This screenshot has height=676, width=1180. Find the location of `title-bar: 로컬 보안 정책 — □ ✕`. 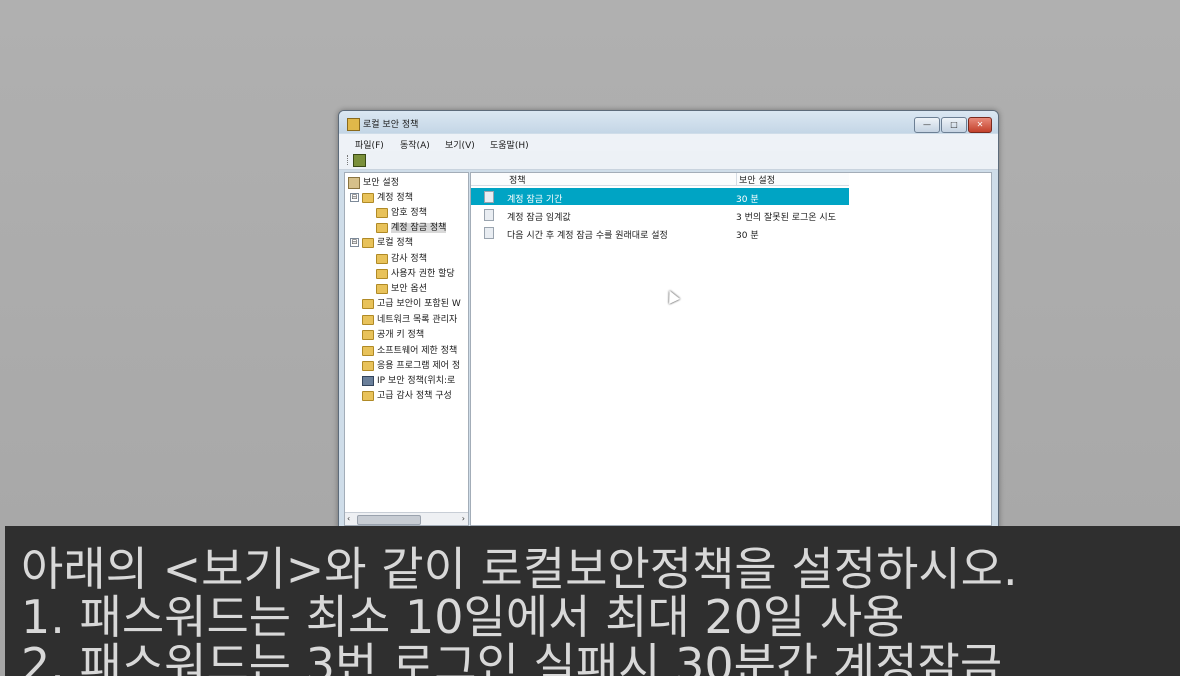

title-bar: 로컬 보안 정책 — □ ✕ is located at coordinates (668, 122).